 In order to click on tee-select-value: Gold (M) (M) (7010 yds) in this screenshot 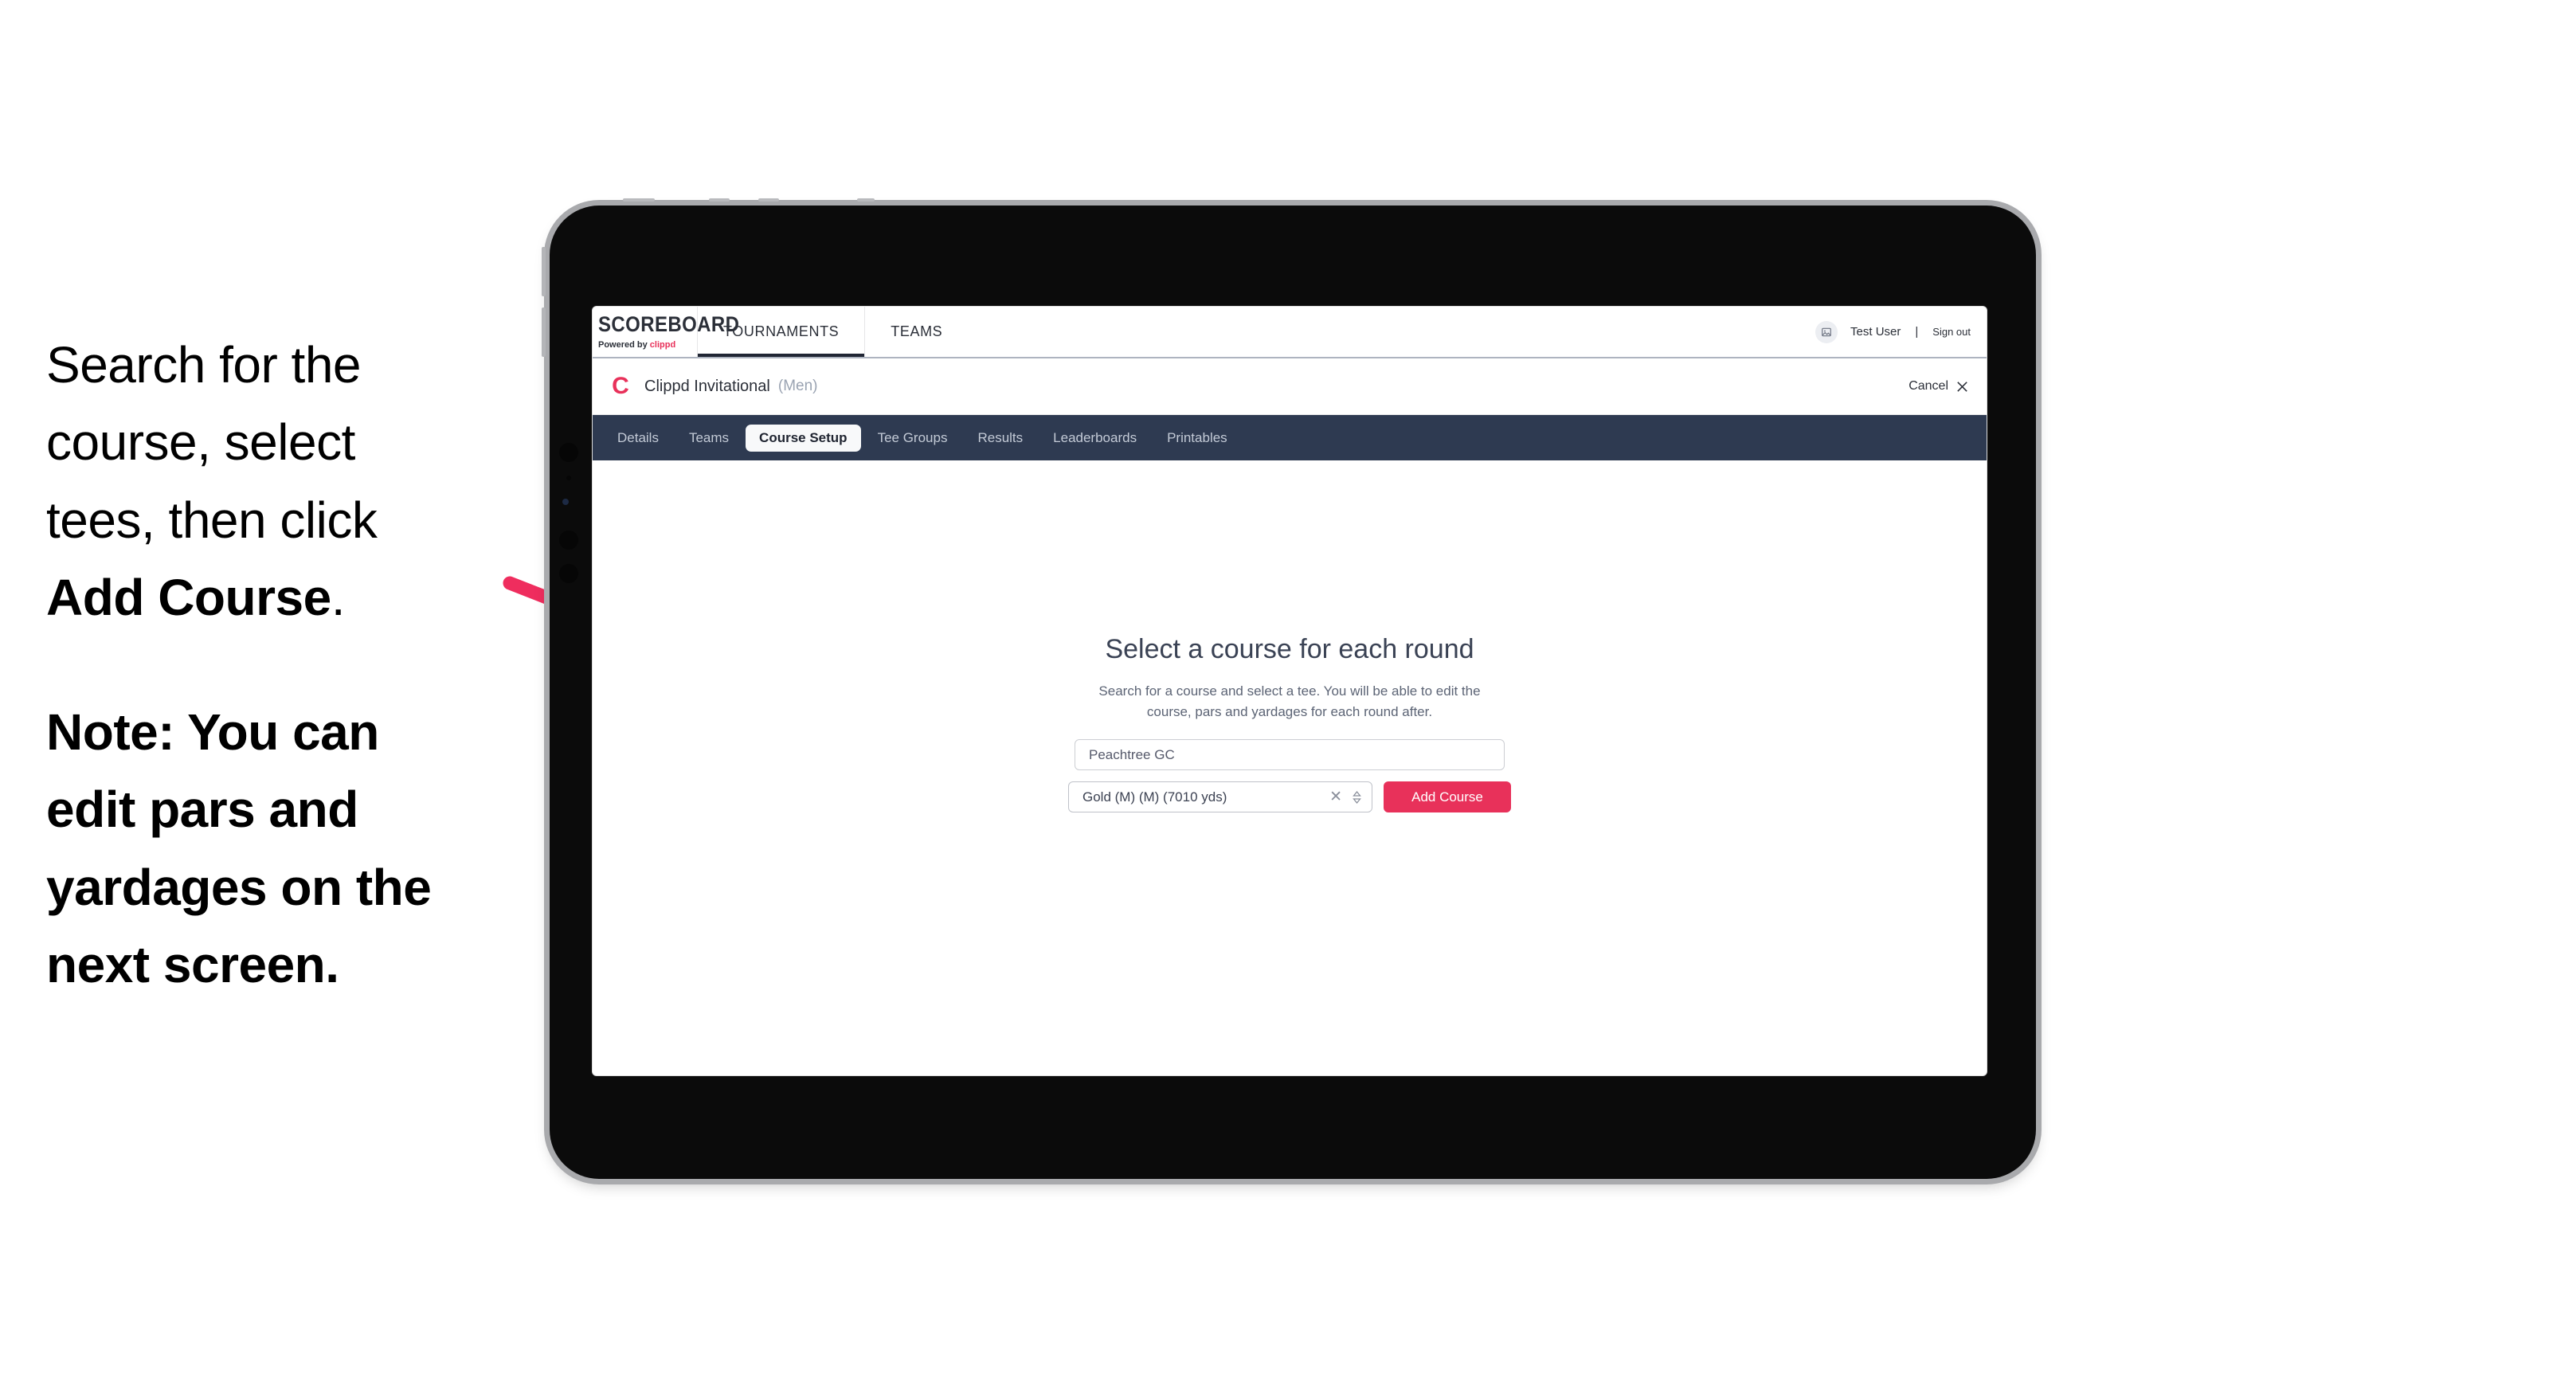, I will do `click(1154, 797)`.